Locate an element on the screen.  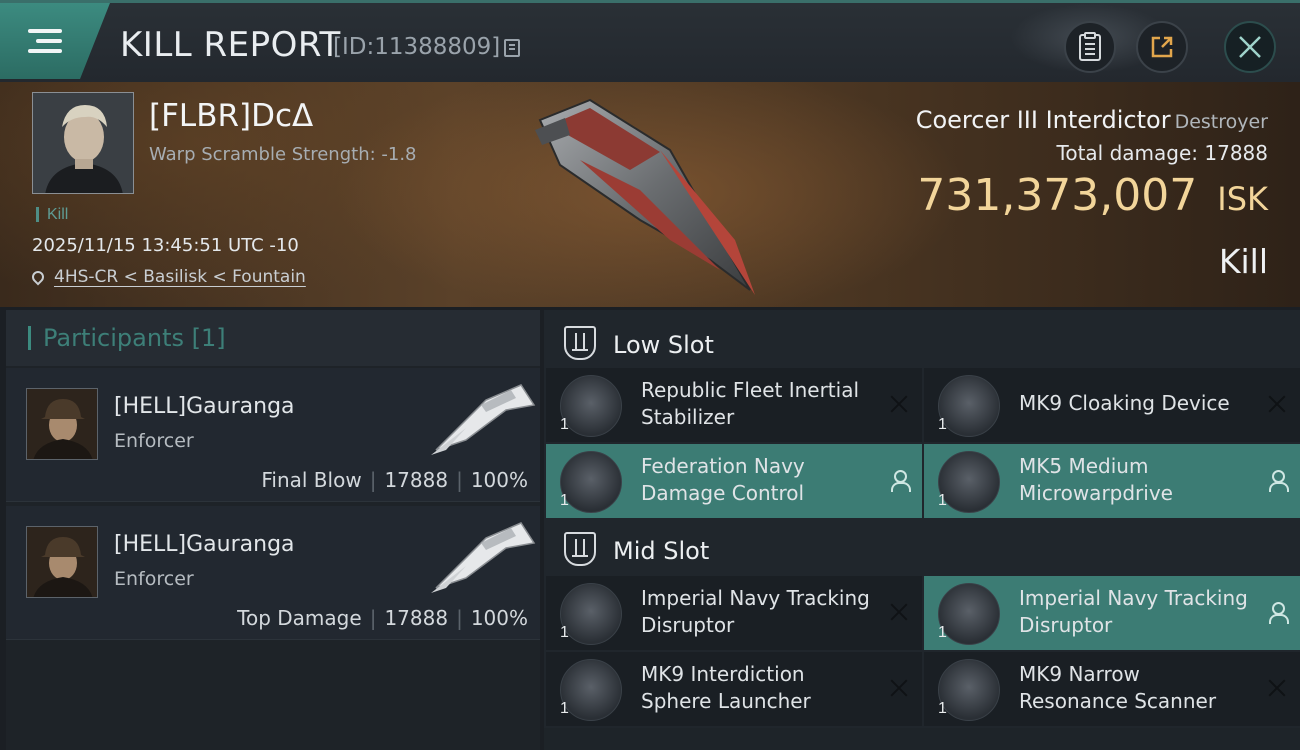
hamburger-menu-icon is located at coordinates (45, 42).